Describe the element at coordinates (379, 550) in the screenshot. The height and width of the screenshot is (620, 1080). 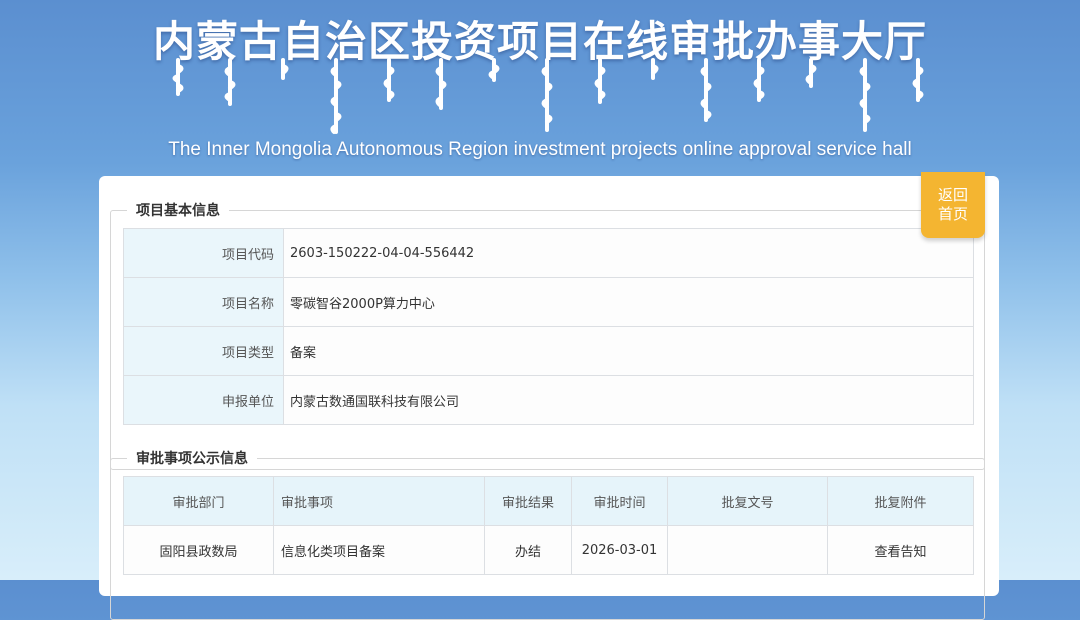
I see `cell-item: 信息化类项目备案` at that location.